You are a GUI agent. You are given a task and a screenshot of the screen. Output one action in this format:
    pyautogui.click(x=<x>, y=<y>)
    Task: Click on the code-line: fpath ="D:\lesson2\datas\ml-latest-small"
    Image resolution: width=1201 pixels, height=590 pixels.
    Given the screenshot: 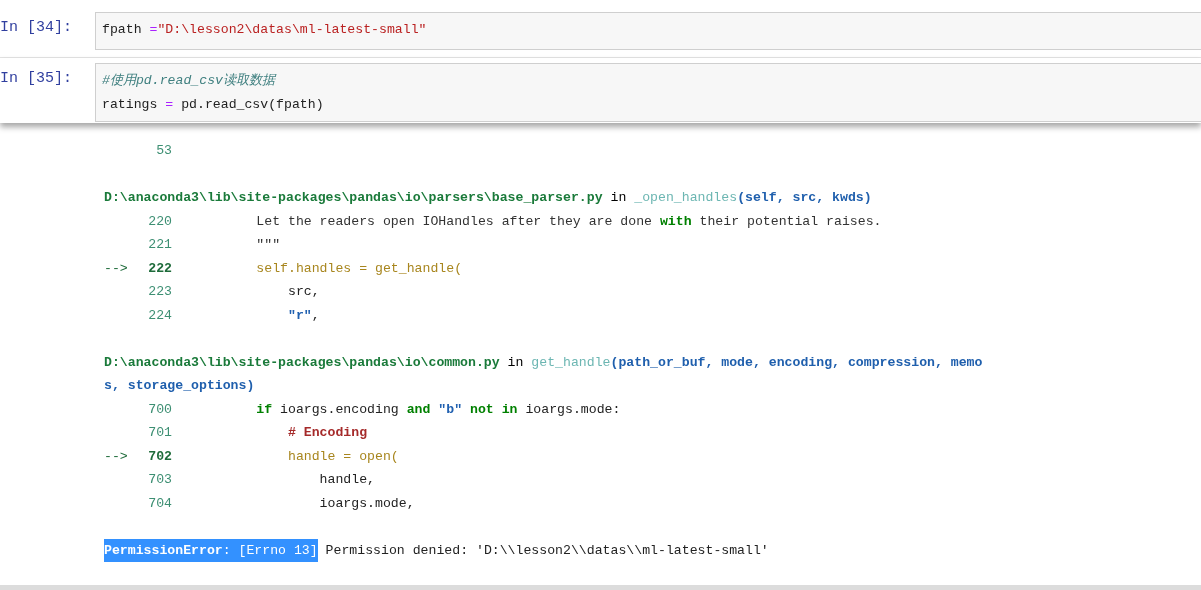 What is the action you would take?
    pyautogui.click(x=265, y=30)
    